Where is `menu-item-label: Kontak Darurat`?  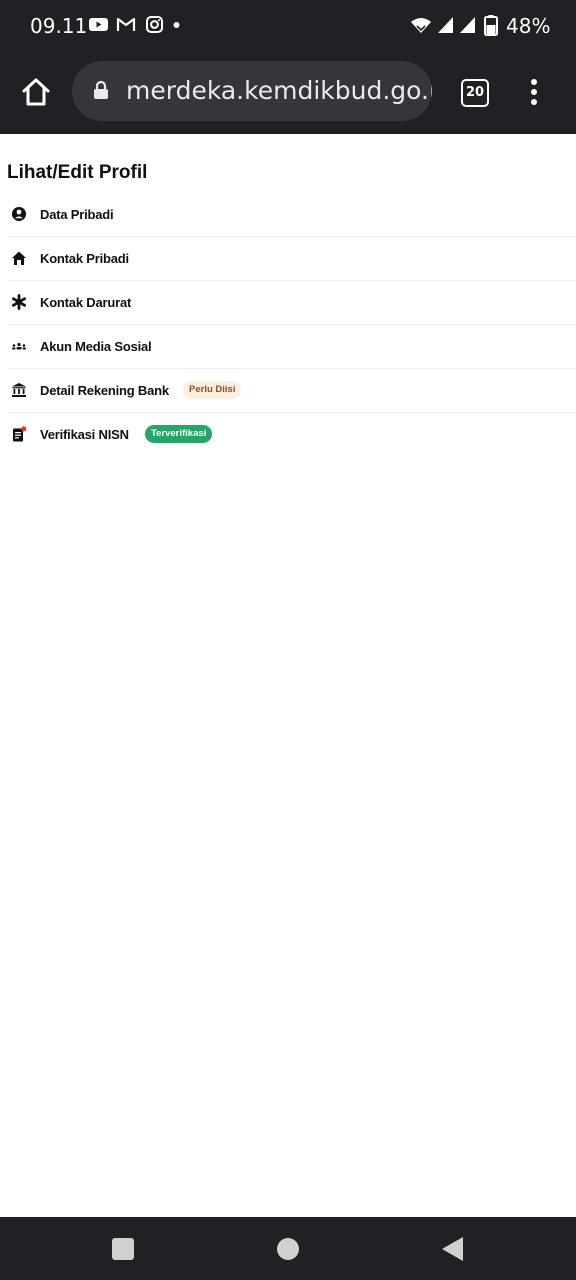 menu-item-label: Kontak Darurat is located at coordinates (86, 302).